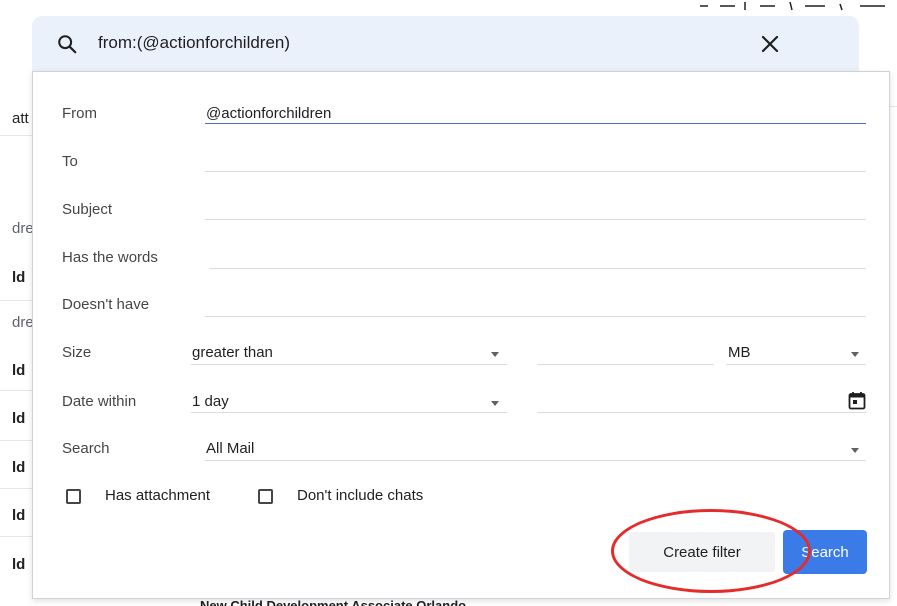  I want to click on size-unit-underline, so click(796, 364).